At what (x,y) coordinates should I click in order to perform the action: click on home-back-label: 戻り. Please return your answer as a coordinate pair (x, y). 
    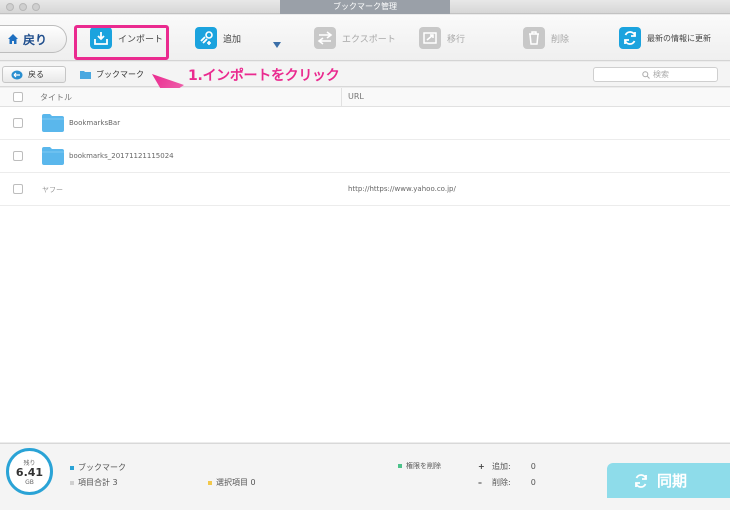
    Looking at the image, I should click on (35, 39).